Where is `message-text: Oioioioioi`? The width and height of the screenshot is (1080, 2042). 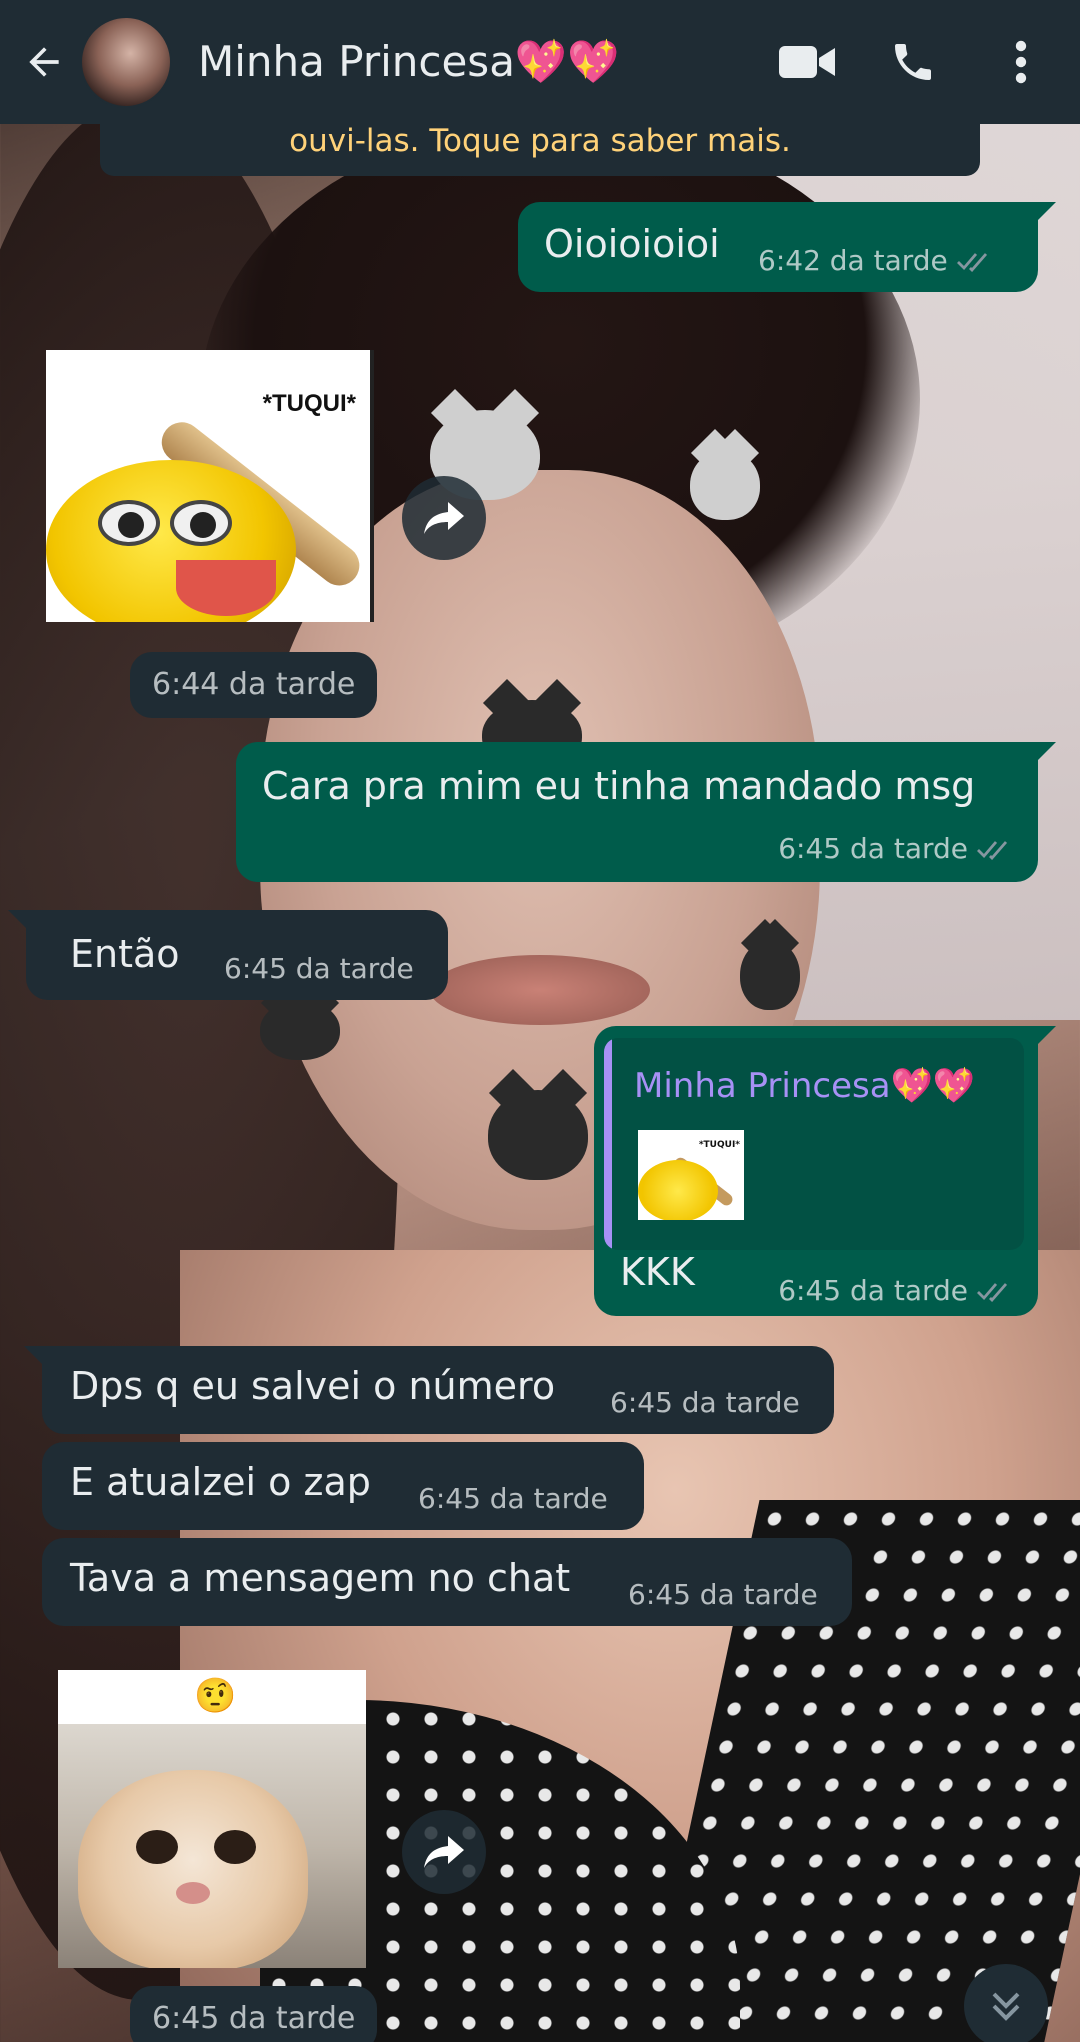 message-text: Oioioioioi is located at coordinates (632, 244).